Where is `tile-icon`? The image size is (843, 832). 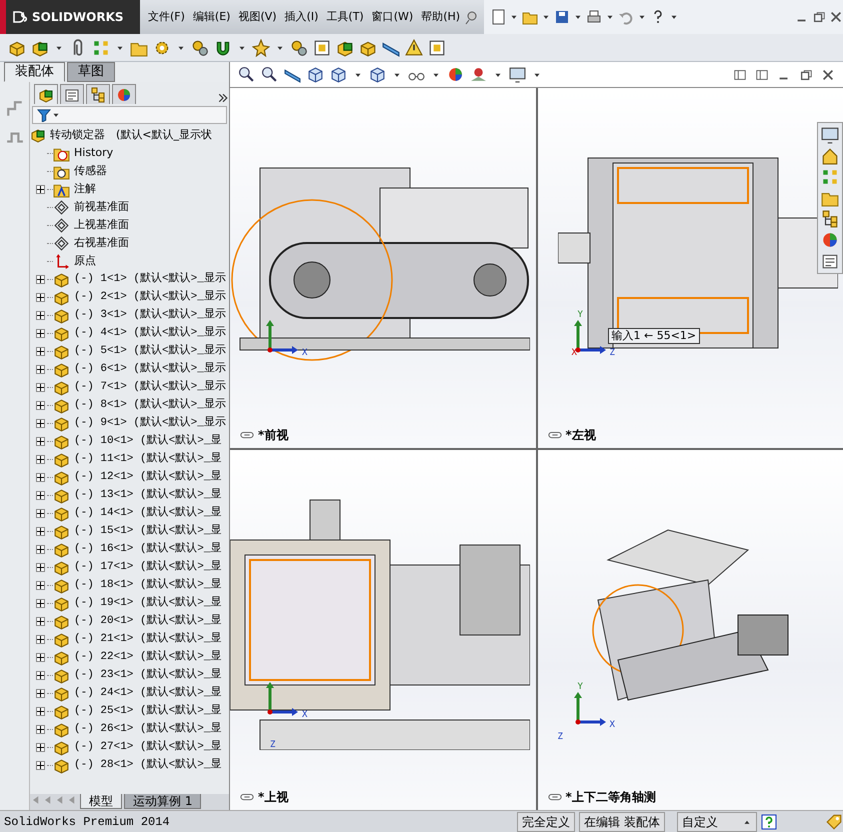 tile-icon is located at coordinates (762, 75).